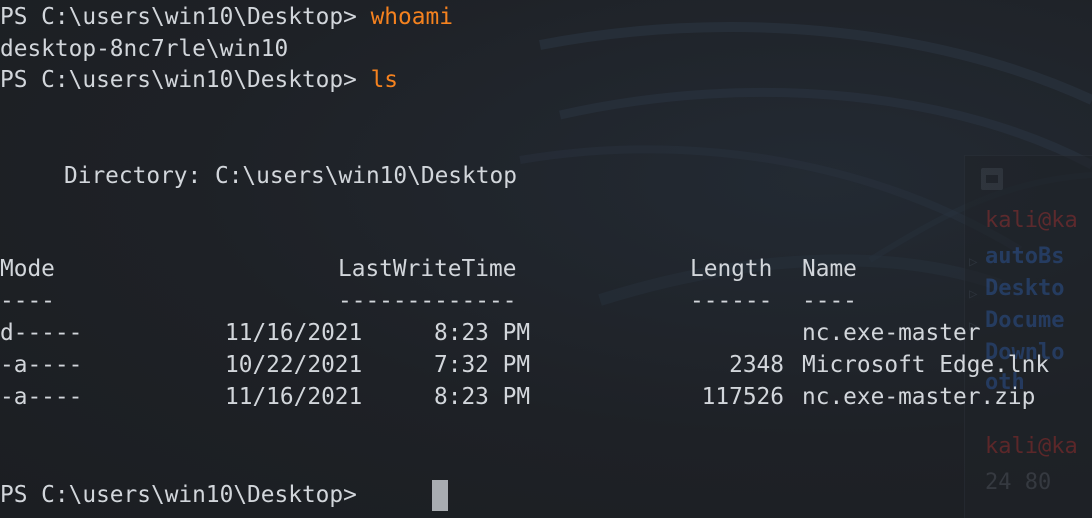 The height and width of the screenshot is (518, 1092). I want to click on header-underline: ------, so click(731, 301).